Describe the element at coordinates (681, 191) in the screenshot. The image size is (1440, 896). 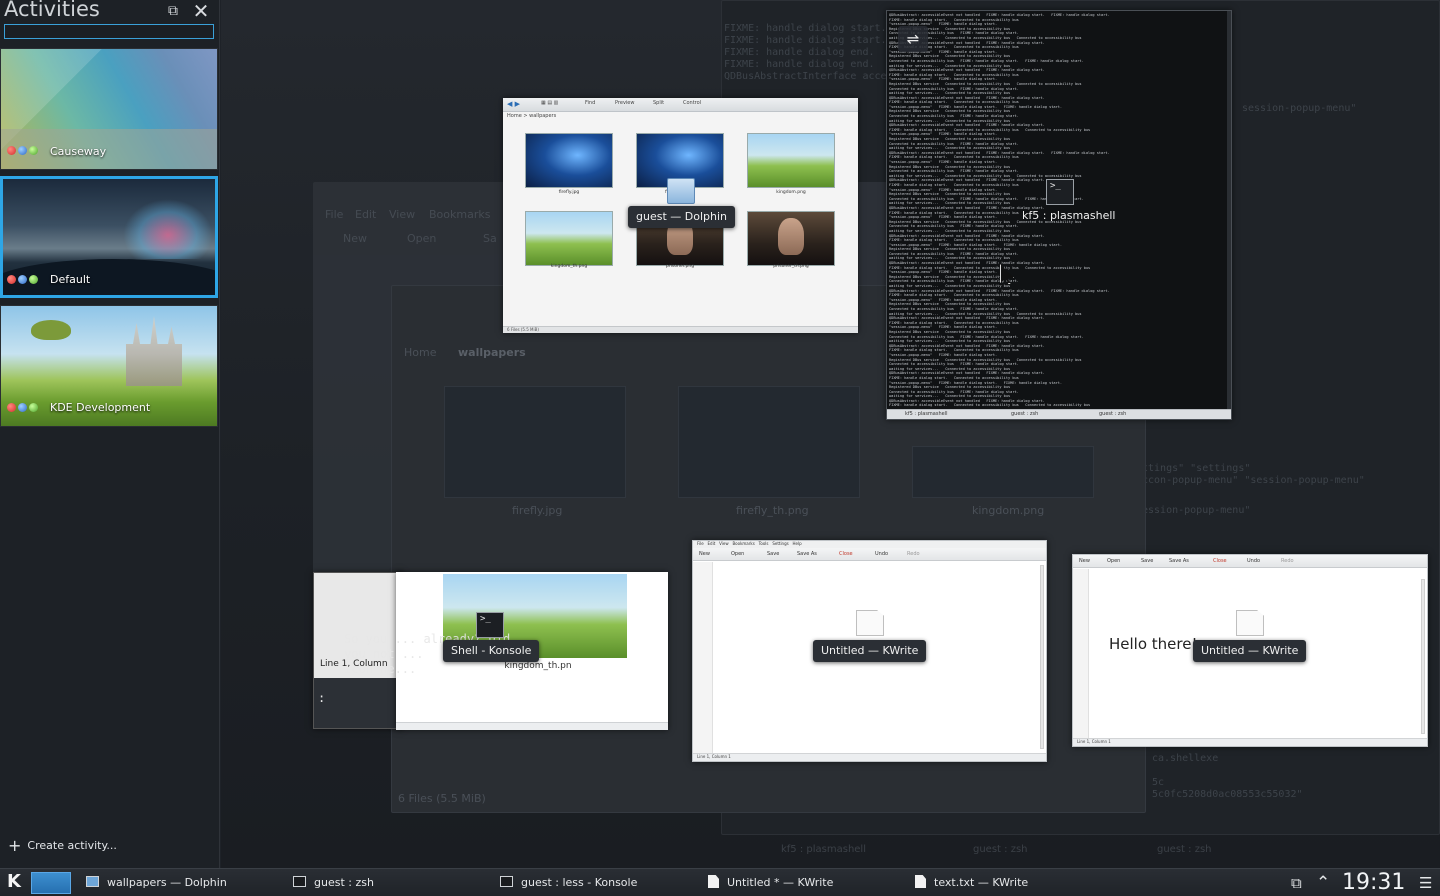
I see `dolphin-app-icon` at that location.